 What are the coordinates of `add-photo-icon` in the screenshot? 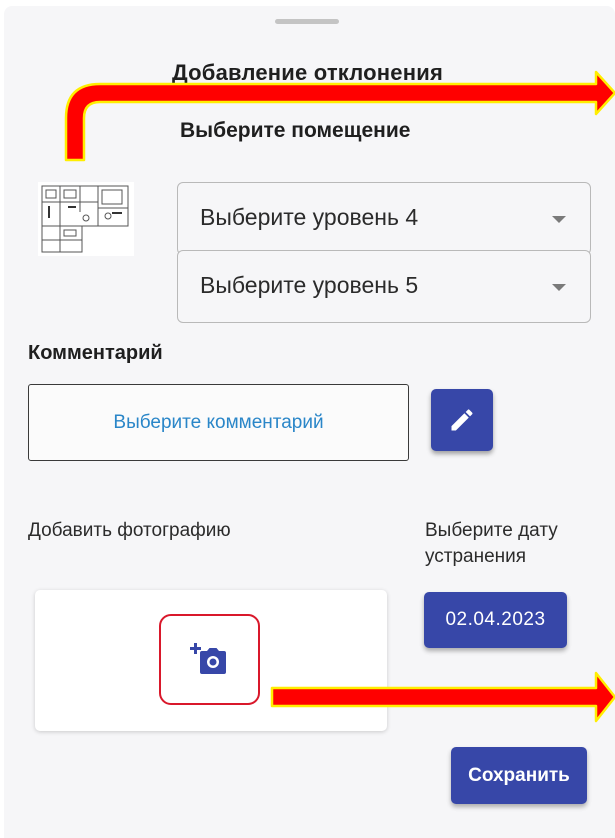 It's located at (207, 658).